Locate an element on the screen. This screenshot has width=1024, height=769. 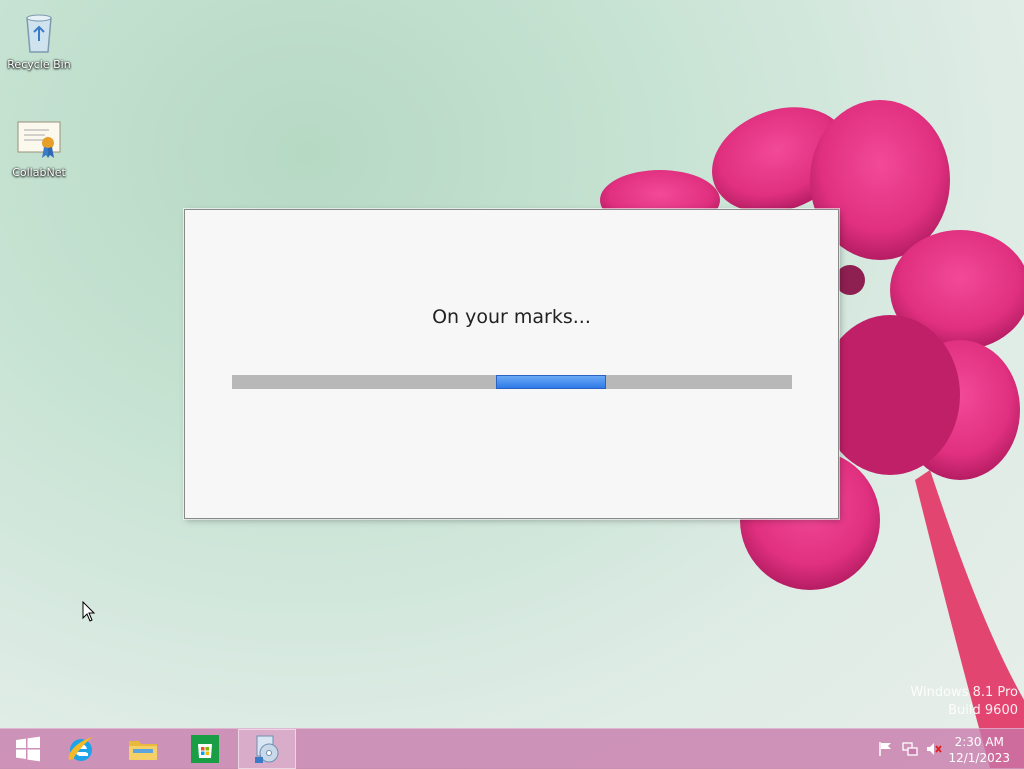
mouse-cursor-icon is located at coordinates (89, 611).